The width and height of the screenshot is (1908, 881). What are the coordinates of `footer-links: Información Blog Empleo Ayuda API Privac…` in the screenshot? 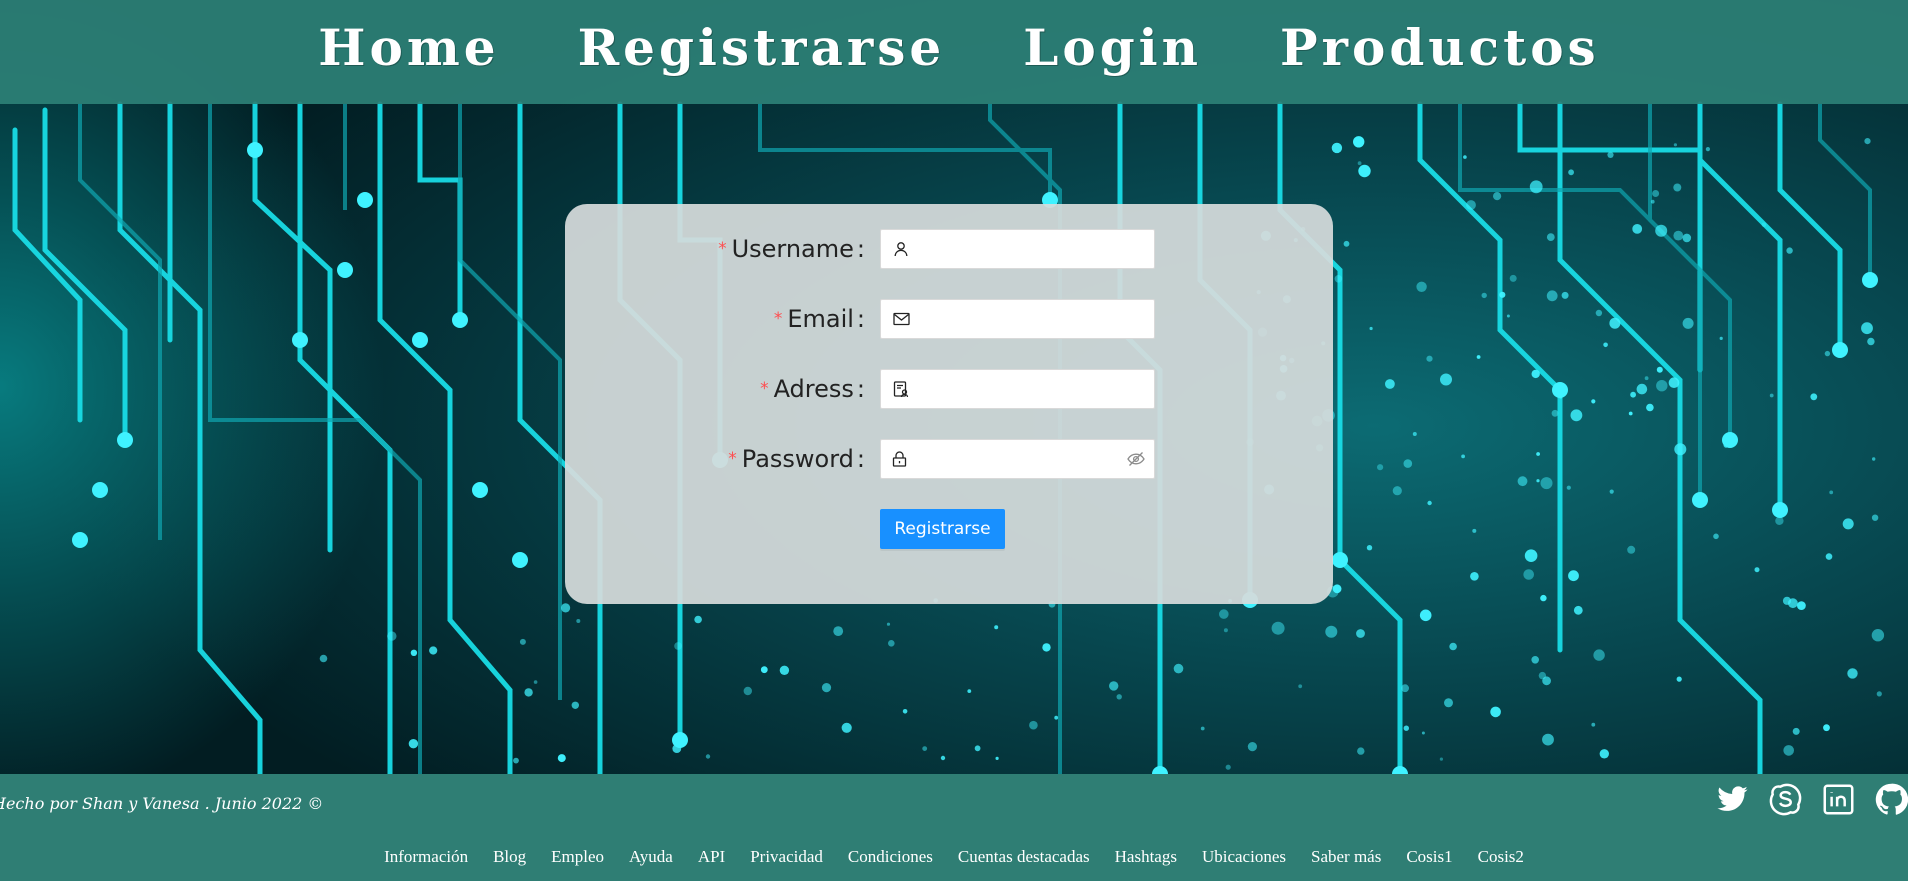 It's located at (954, 857).